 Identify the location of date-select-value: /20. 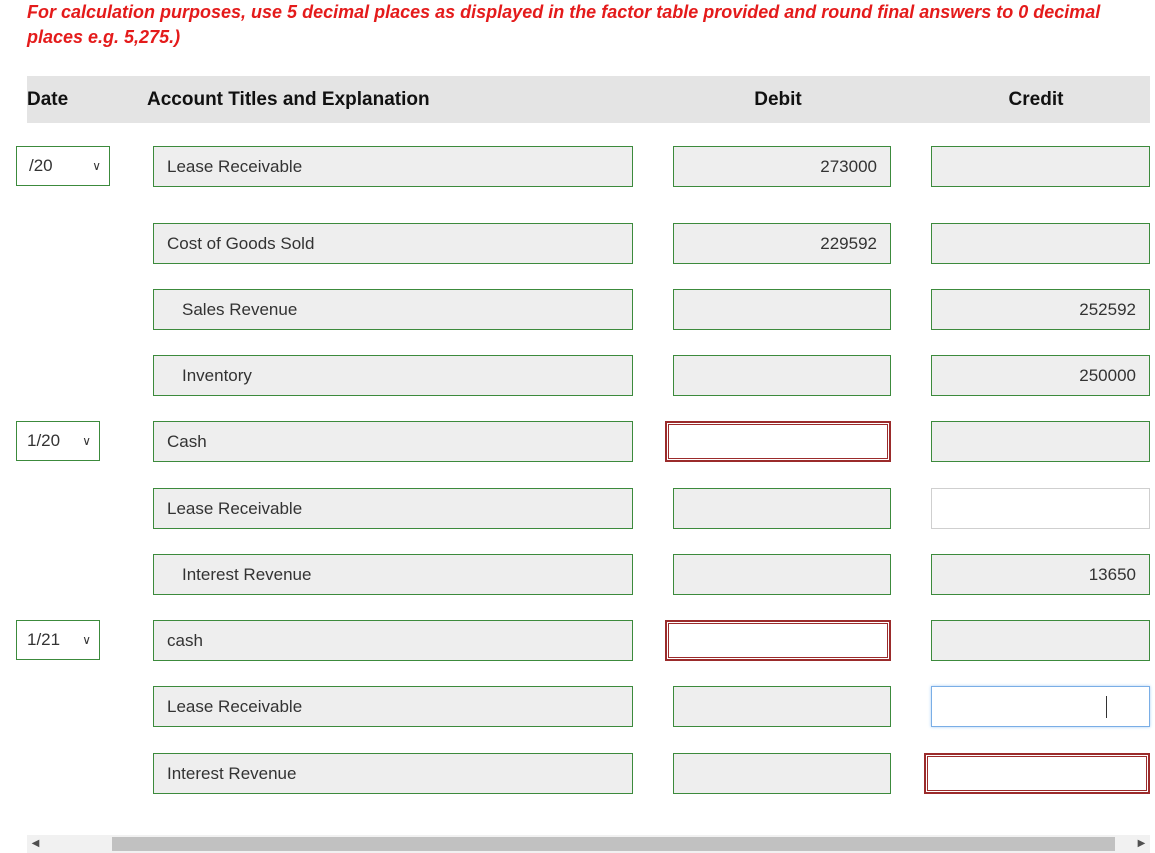
(41, 165).